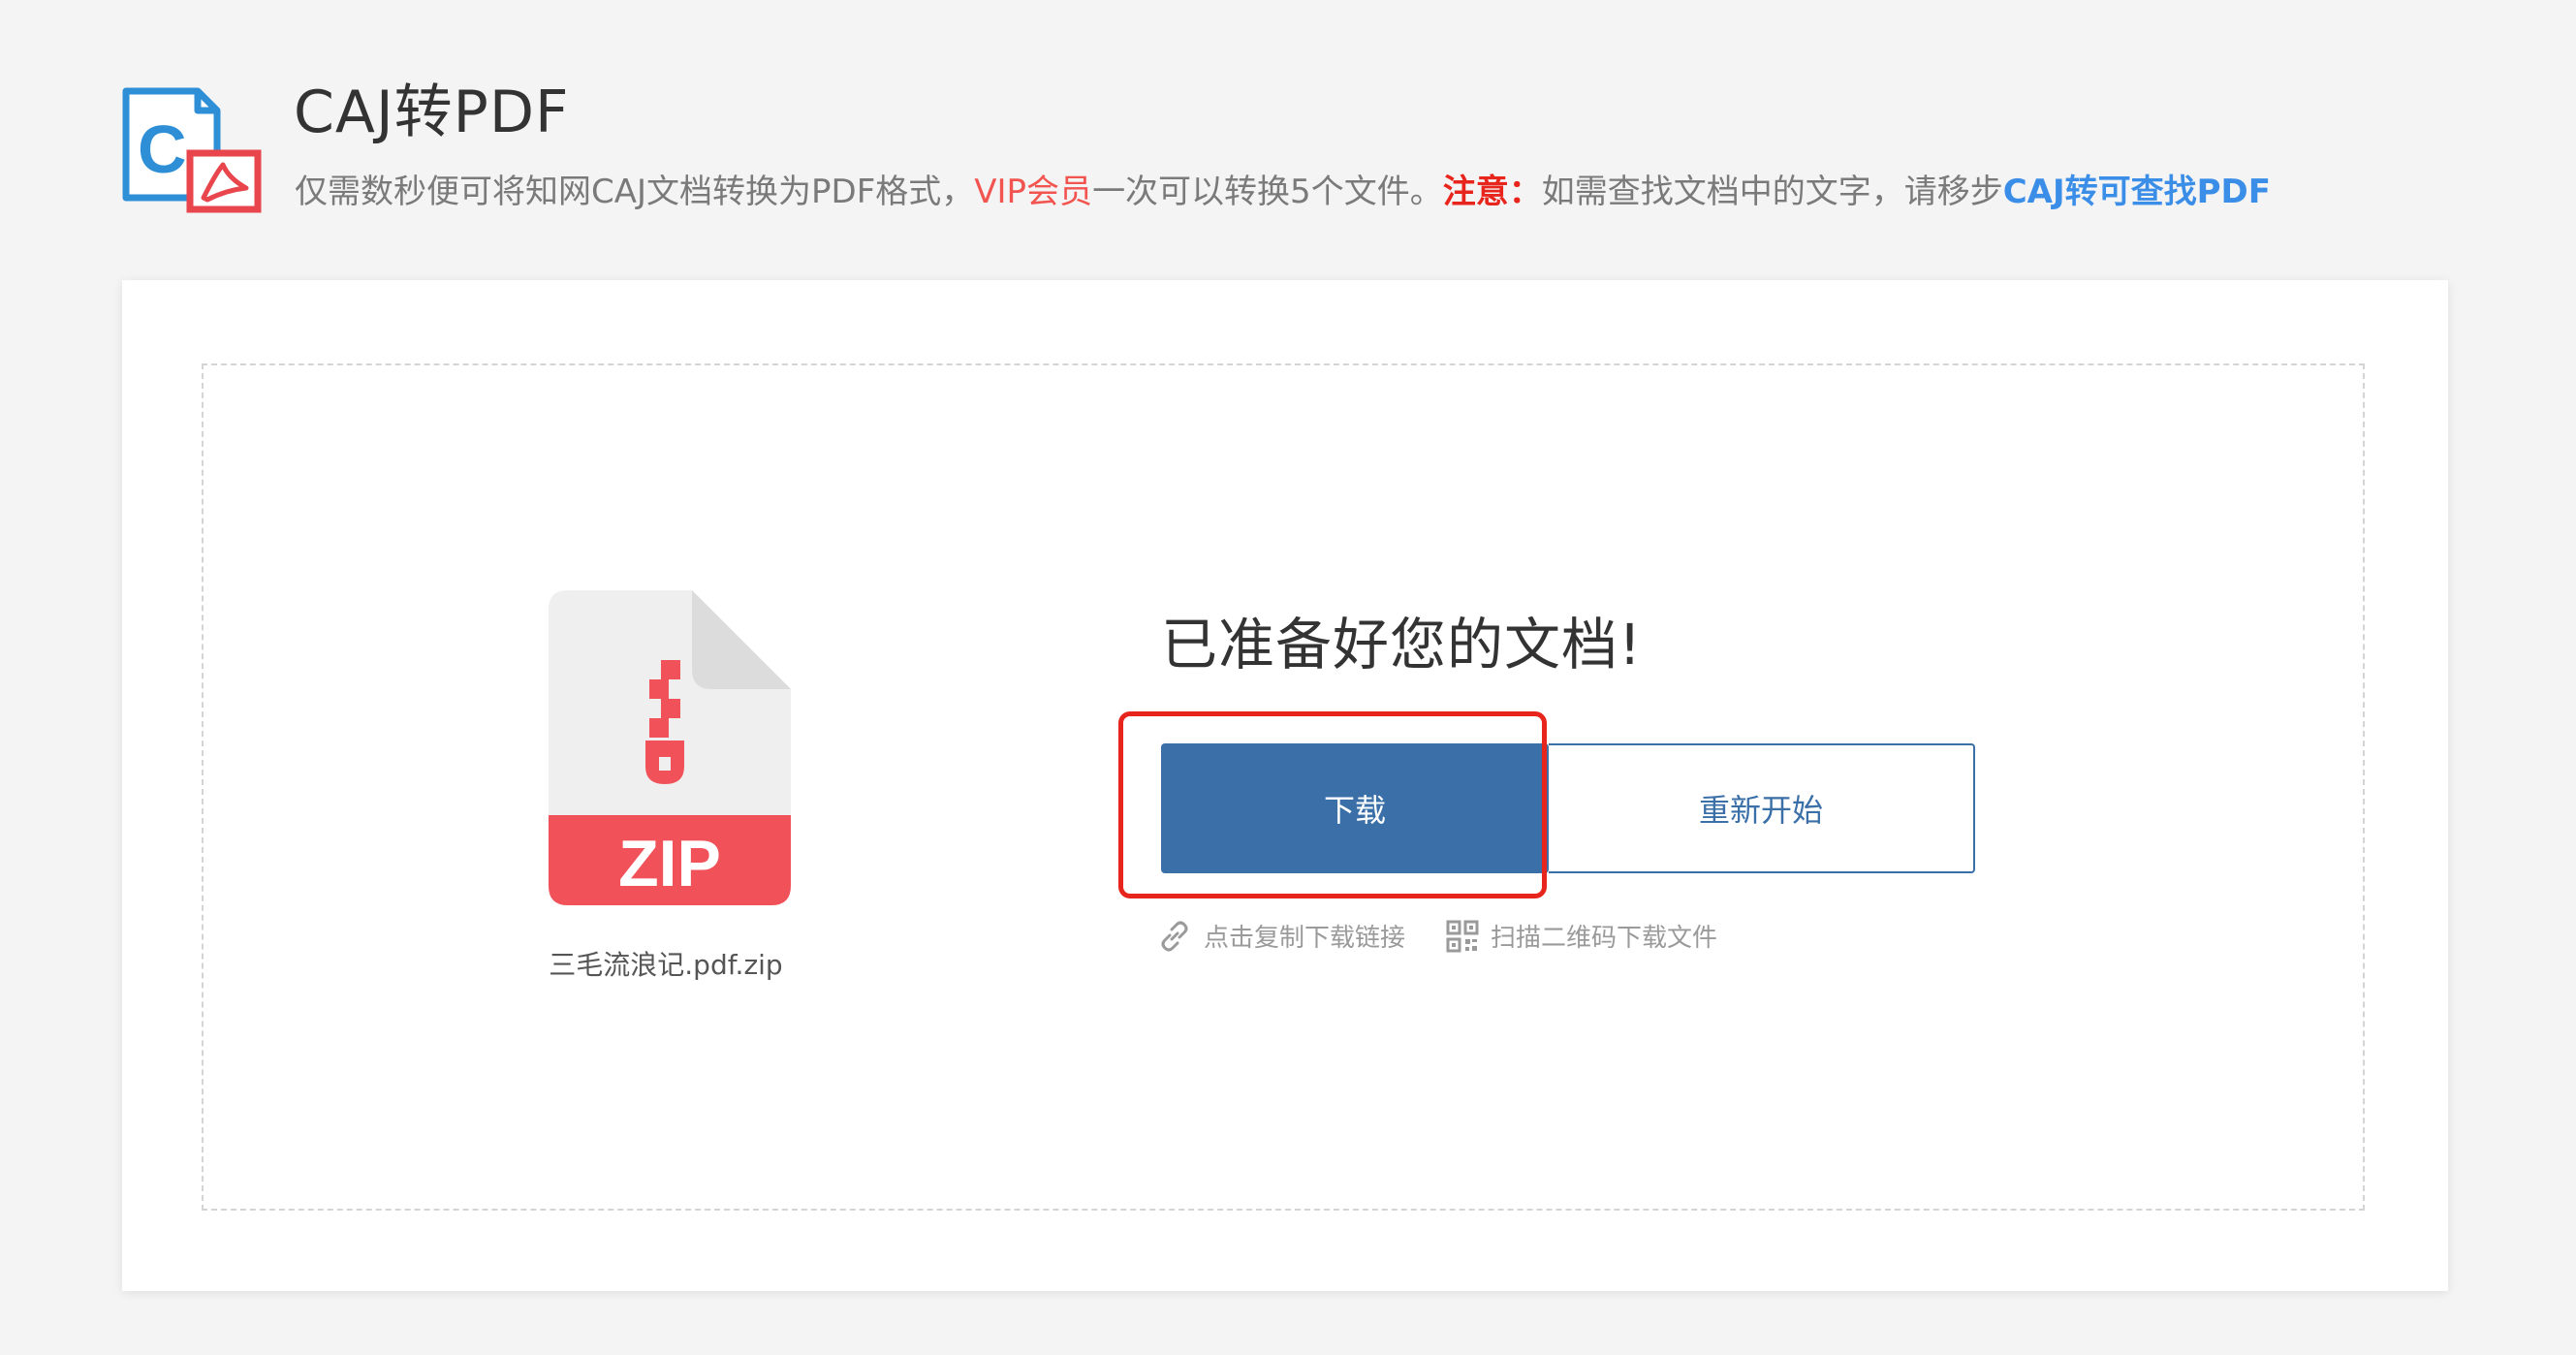 The width and height of the screenshot is (2576, 1355). I want to click on page-title: CAJ转PDF, so click(432, 112).